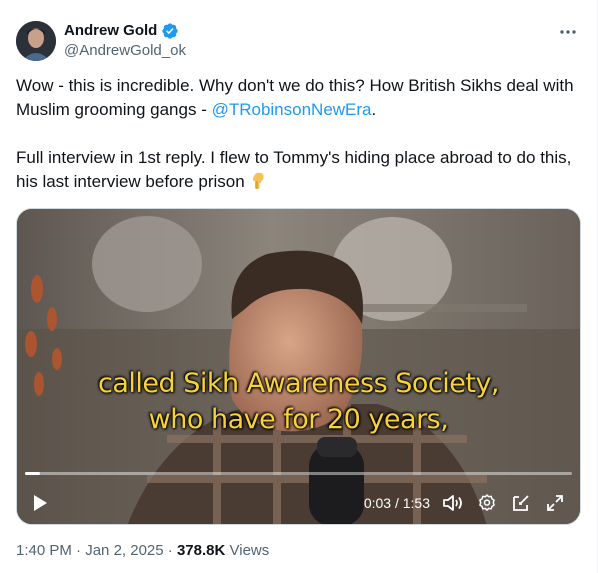  What do you see at coordinates (170, 31) in the screenshot?
I see `verified-badge-icon` at bounding box center [170, 31].